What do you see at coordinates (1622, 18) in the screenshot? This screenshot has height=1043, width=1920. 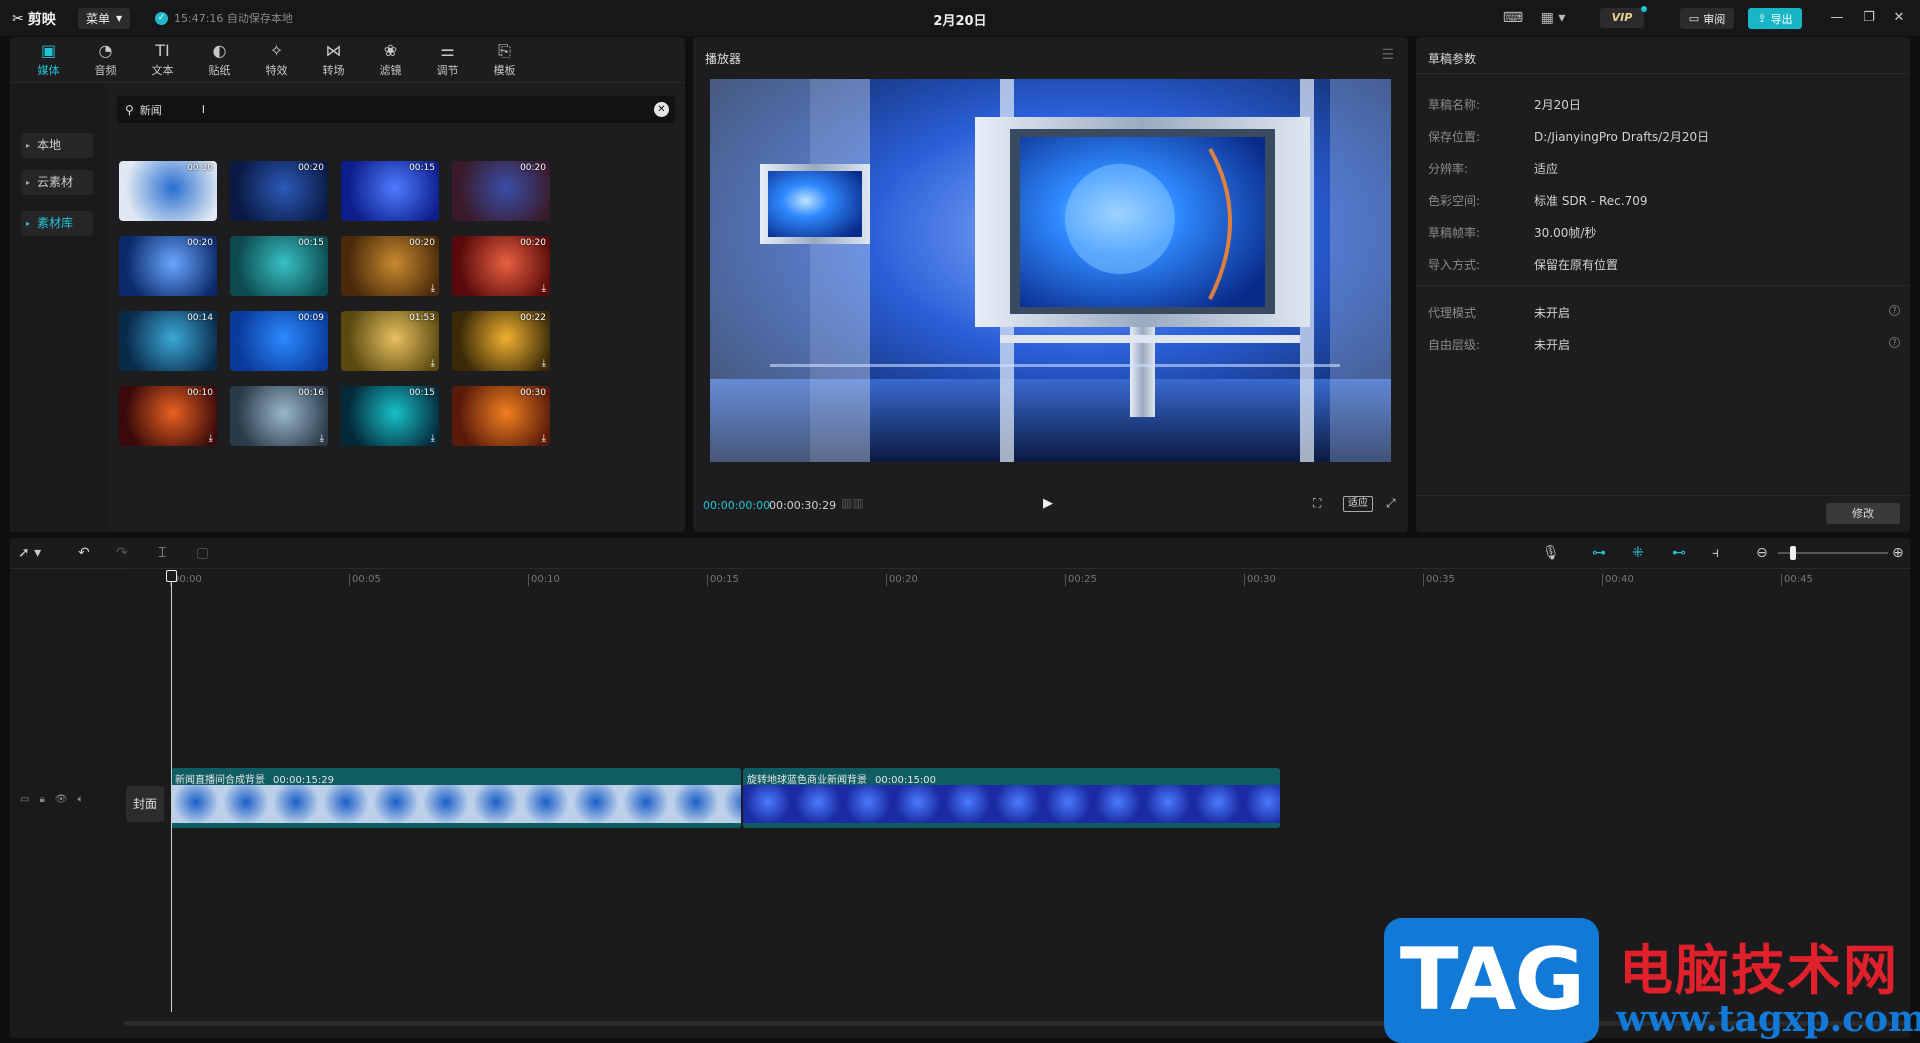 I see `vip-badge: VIP` at bounding box center [1622, 18].